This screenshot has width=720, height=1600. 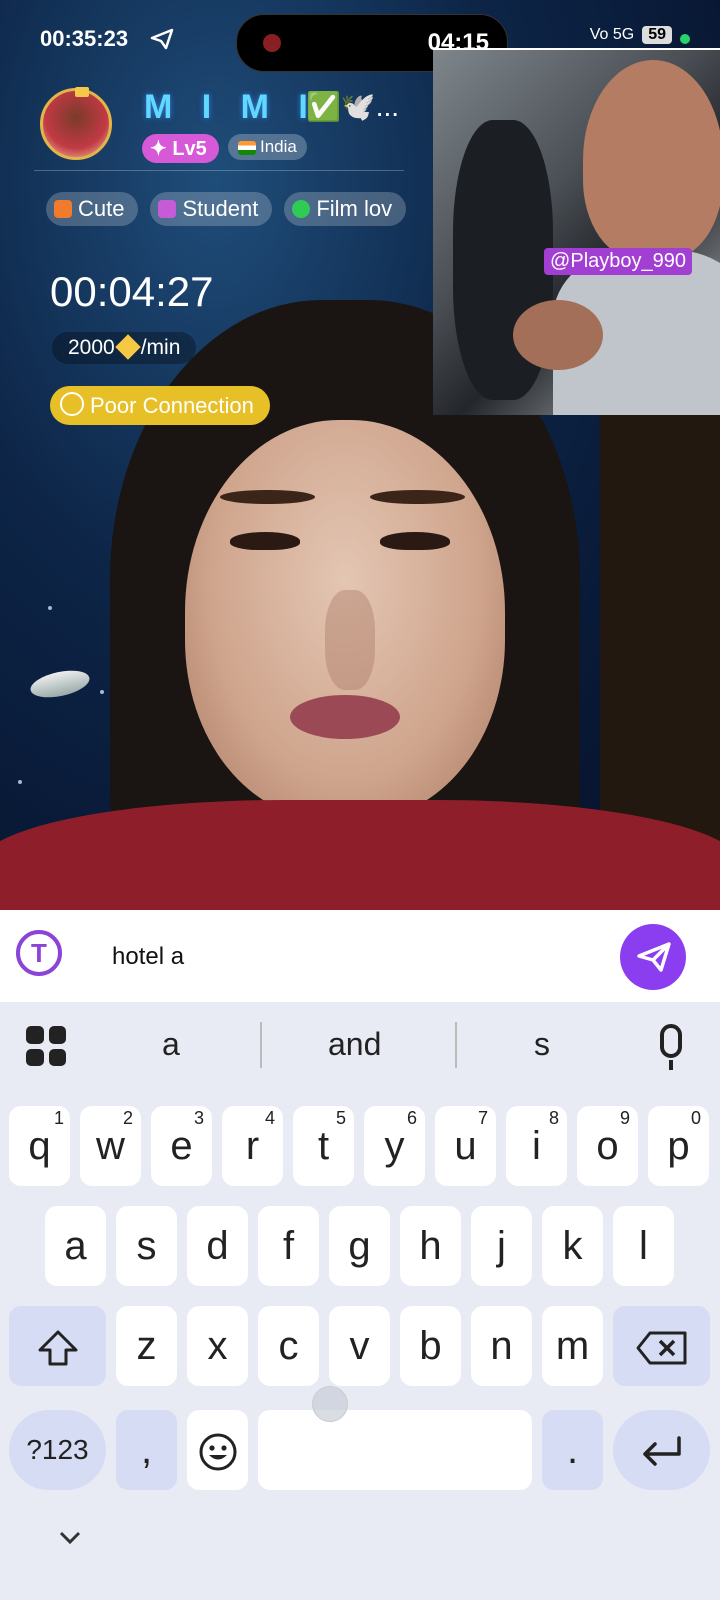 I want to click on enter-icon, so click(x=661, y=1451).